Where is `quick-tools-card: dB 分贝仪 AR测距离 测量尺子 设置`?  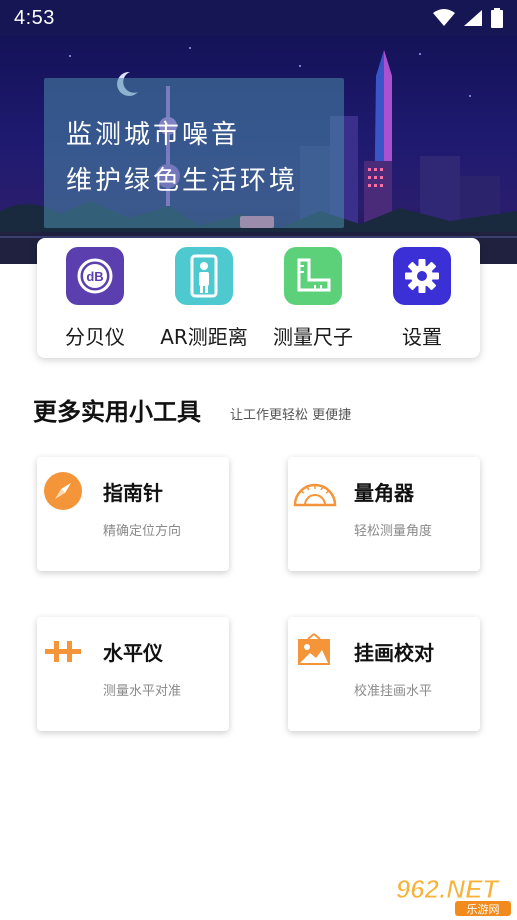 quick-tools-card: dB 分贝仪 AR测距离 测量尺子 设置 is located at coordinates (258, 298).